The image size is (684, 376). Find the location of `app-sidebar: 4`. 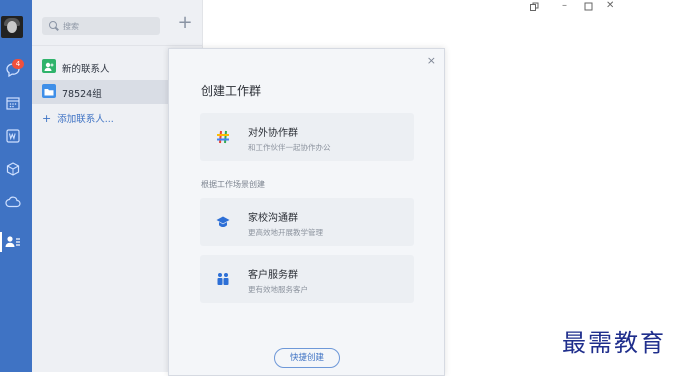

app-sidebar: 4 is located at coordinates (16, 186).